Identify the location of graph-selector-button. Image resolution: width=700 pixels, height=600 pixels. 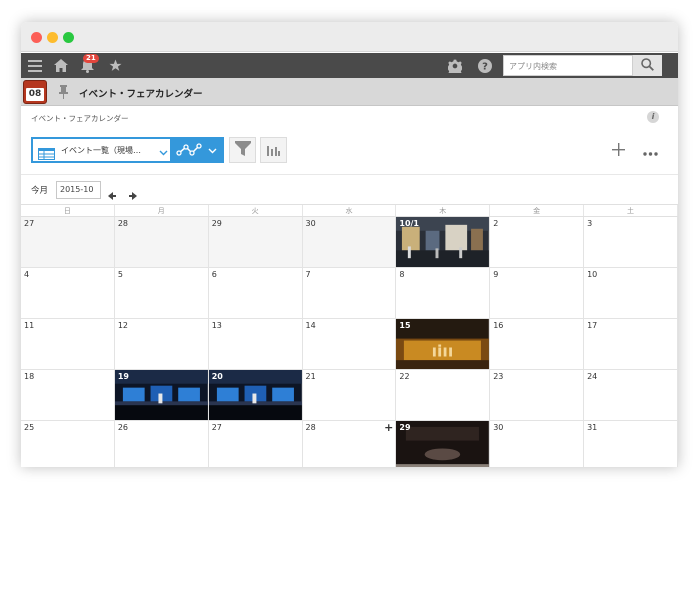
(198, 150).